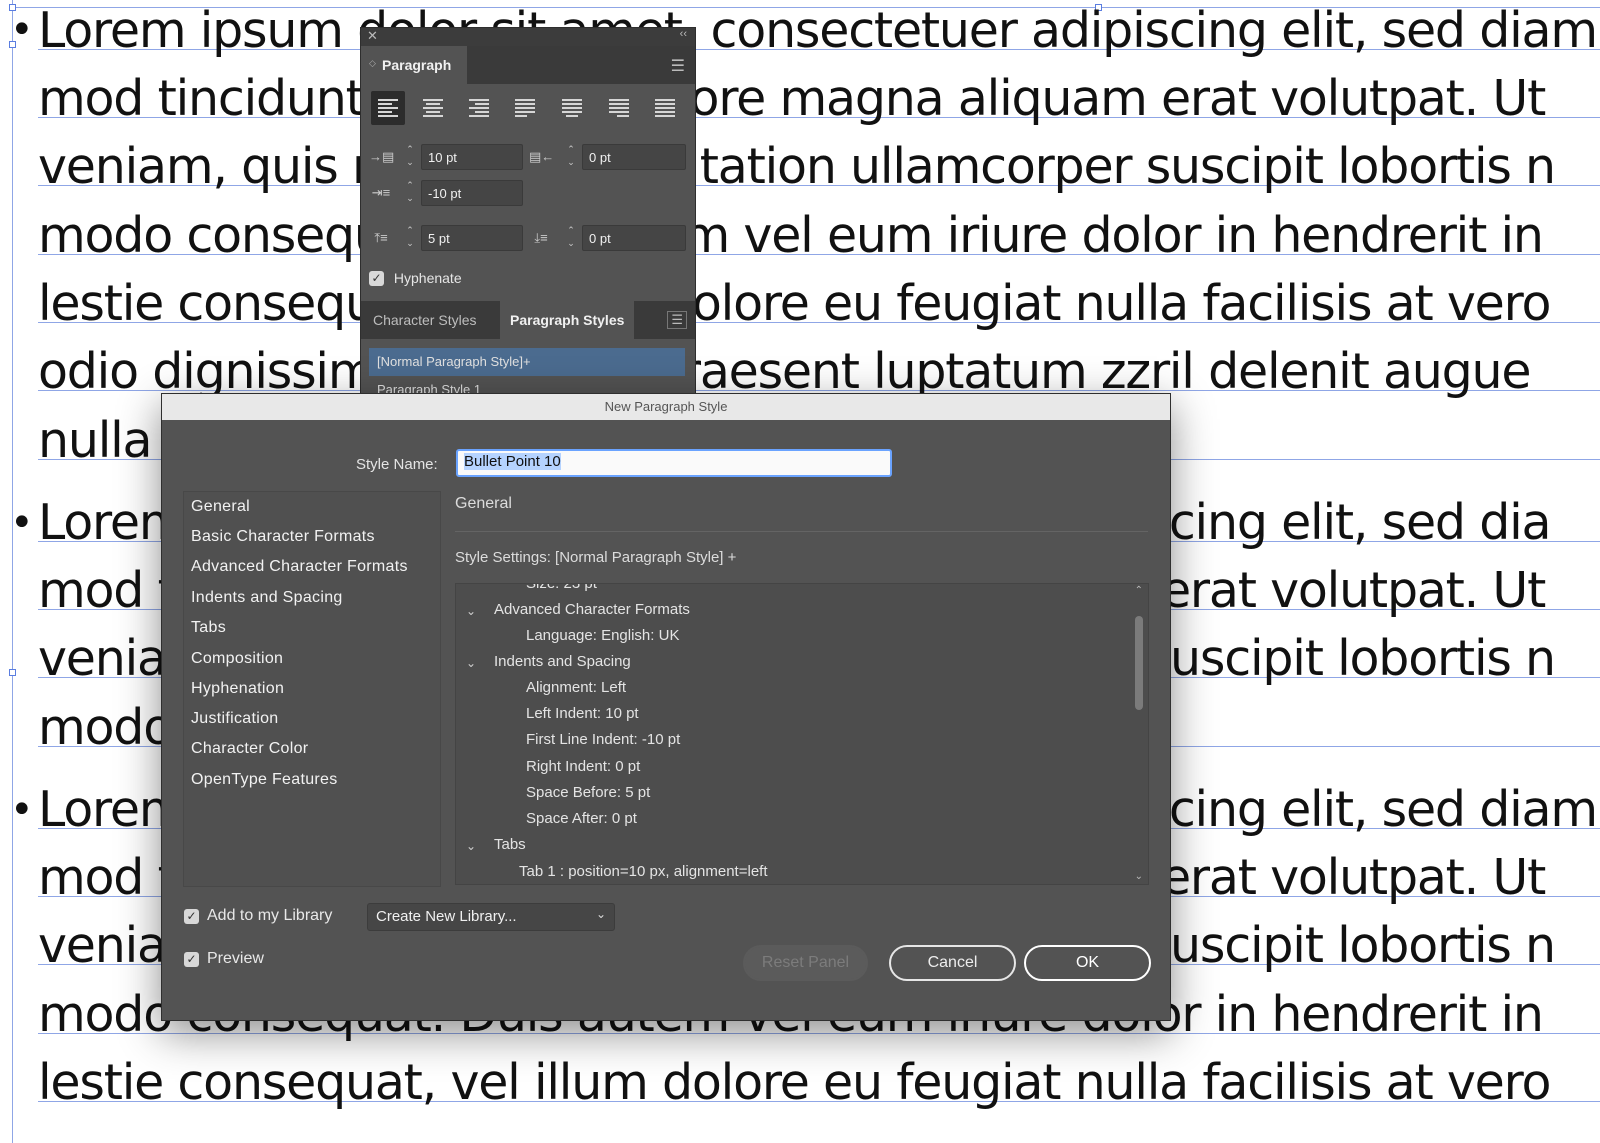 Image resolution: width=1600 pixels, height=1143 pixels. What do you see at coordinates (237, 689) in the screenshot?
I see `category-hyphenation: Hyphenation` at bounding box center [237, 689].